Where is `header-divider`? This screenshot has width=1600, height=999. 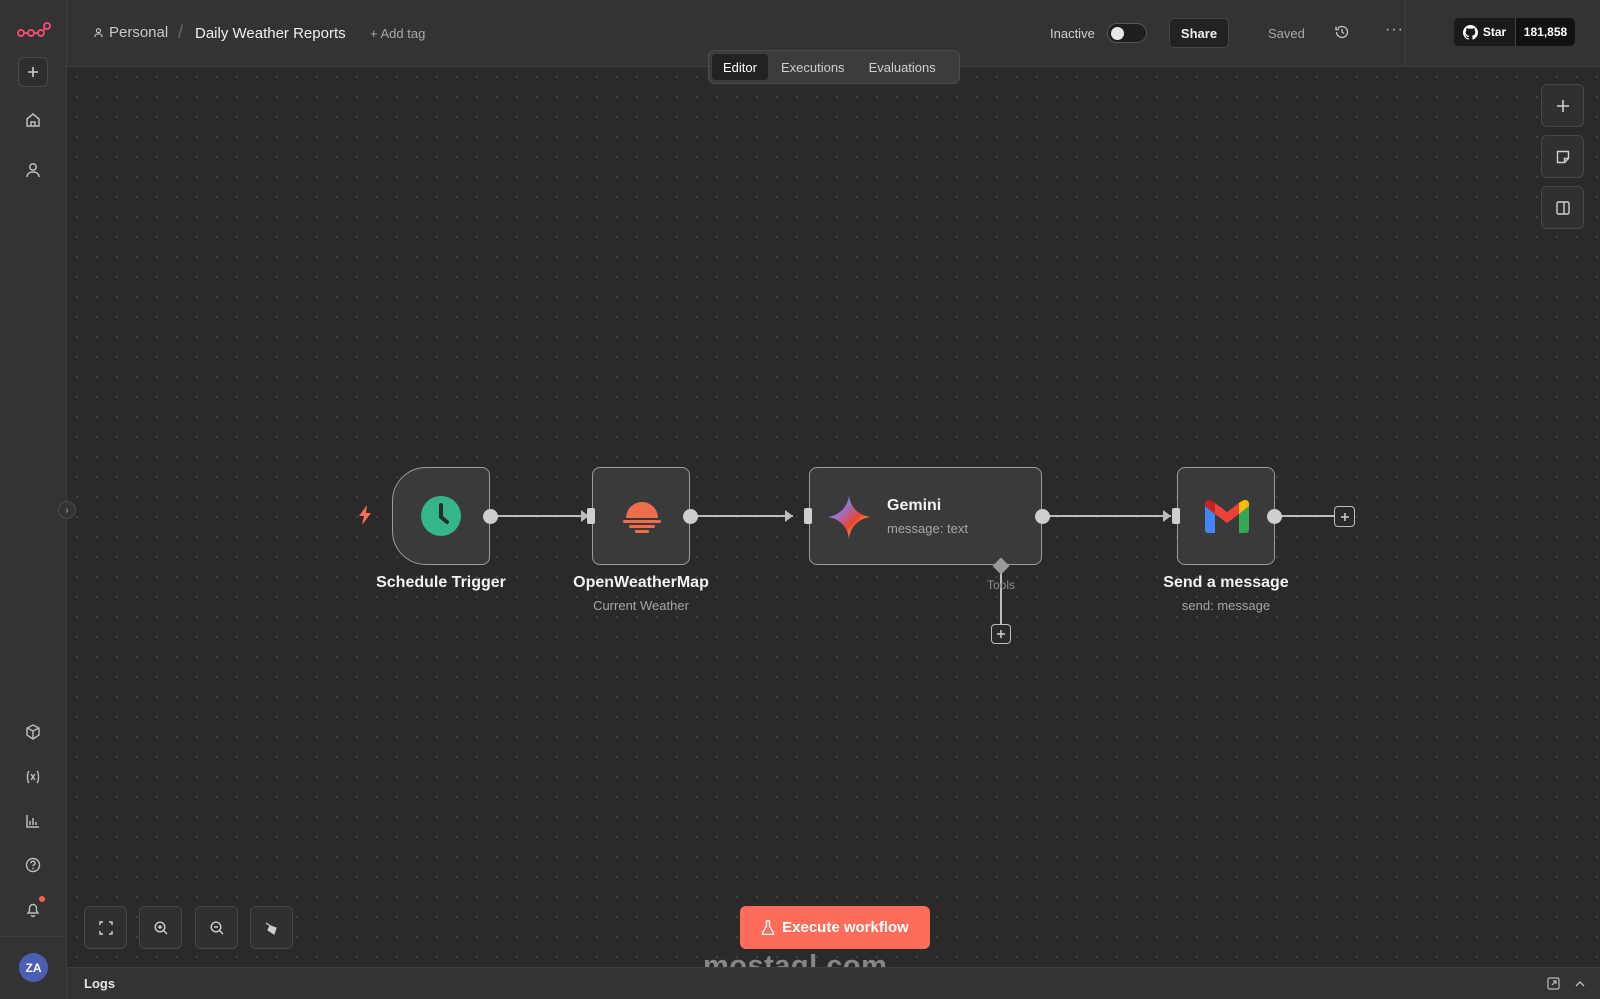 header-divider is located at coordinates (1405, 33).